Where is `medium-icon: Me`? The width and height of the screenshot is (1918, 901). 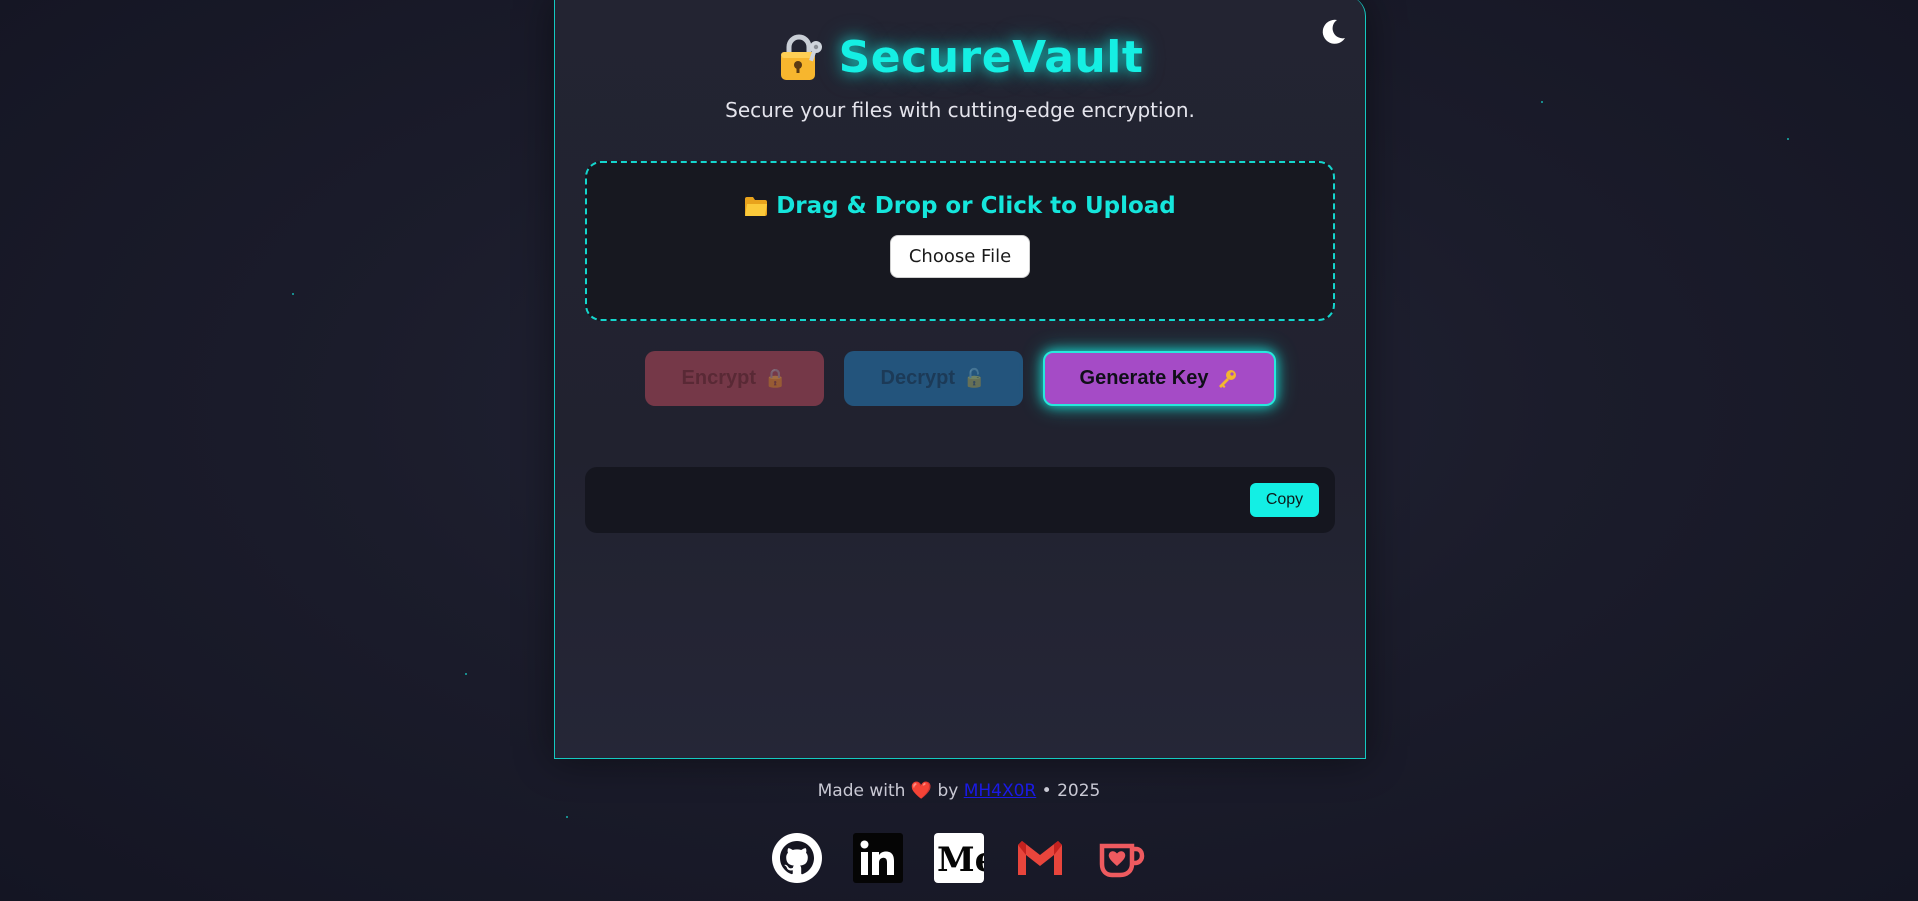 medium-icon: Me is located at coordinates (959, 858).